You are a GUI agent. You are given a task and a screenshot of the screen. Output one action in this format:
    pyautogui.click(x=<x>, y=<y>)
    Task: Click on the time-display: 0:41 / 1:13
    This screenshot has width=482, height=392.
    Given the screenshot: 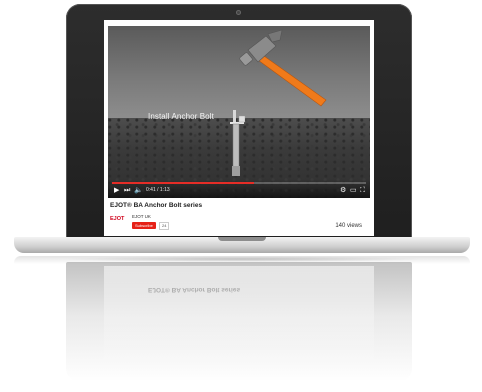 What is the action you would take?
    pyautogui.click(x=158, y=190)
    